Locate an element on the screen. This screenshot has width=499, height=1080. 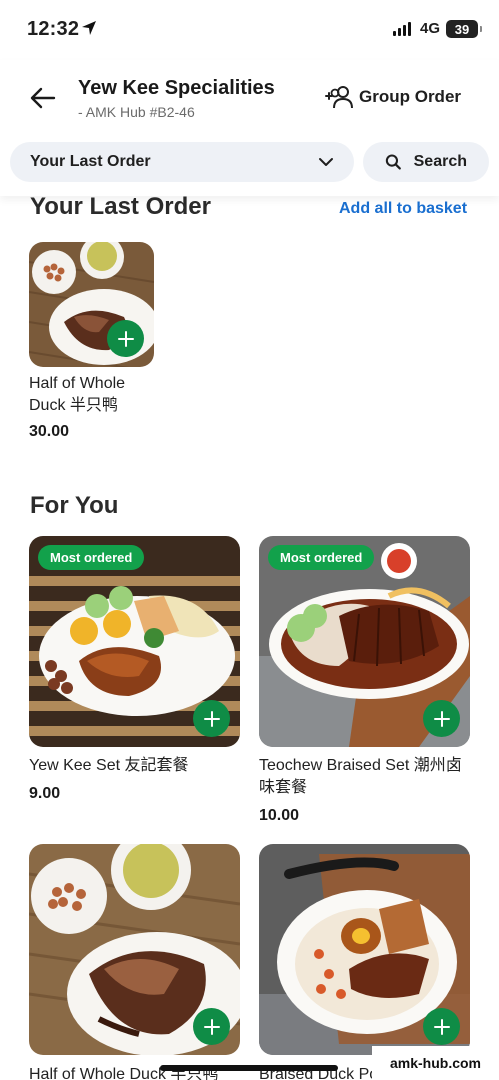
signal-icon is located at coordinates (402, 29).